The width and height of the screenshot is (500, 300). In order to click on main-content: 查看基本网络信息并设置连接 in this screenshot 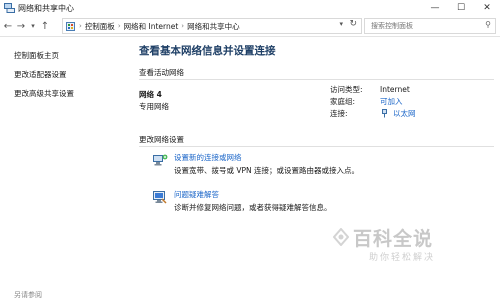, I will do `click(316, 50)`.